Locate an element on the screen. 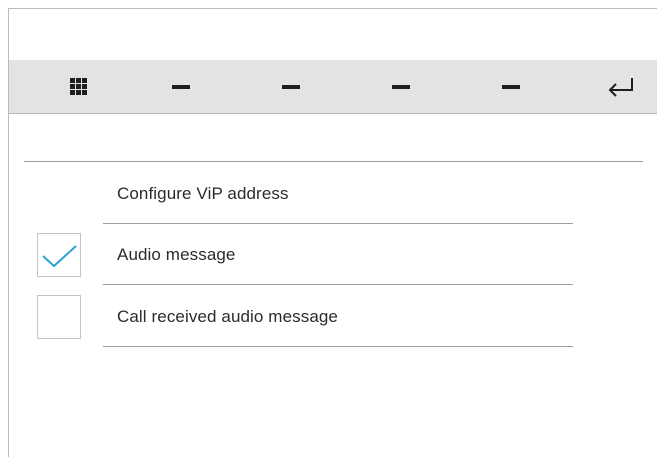  call-received-audio-message-item: Call received audio message is located at coordinates (338, 316).